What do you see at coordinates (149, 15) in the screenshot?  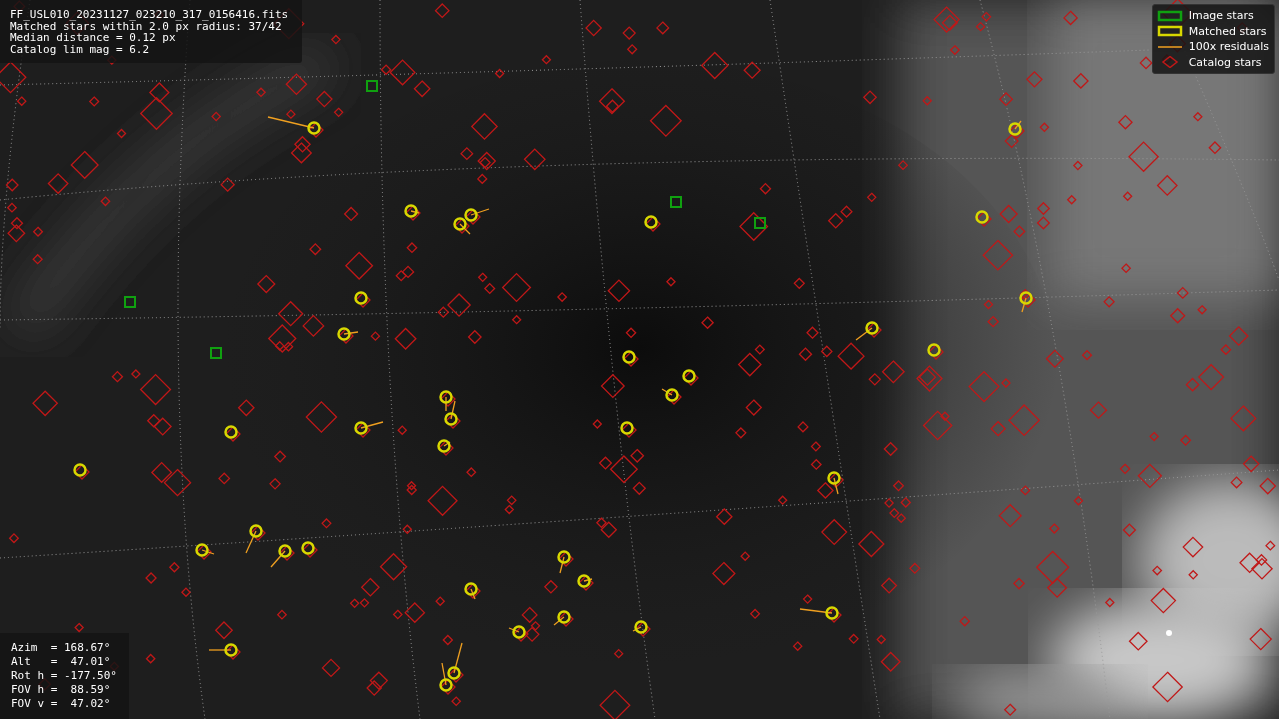 I see `info-text: FF_USL010_20231127_023210_317_0156416.fits` at bounding box center [149, 15].